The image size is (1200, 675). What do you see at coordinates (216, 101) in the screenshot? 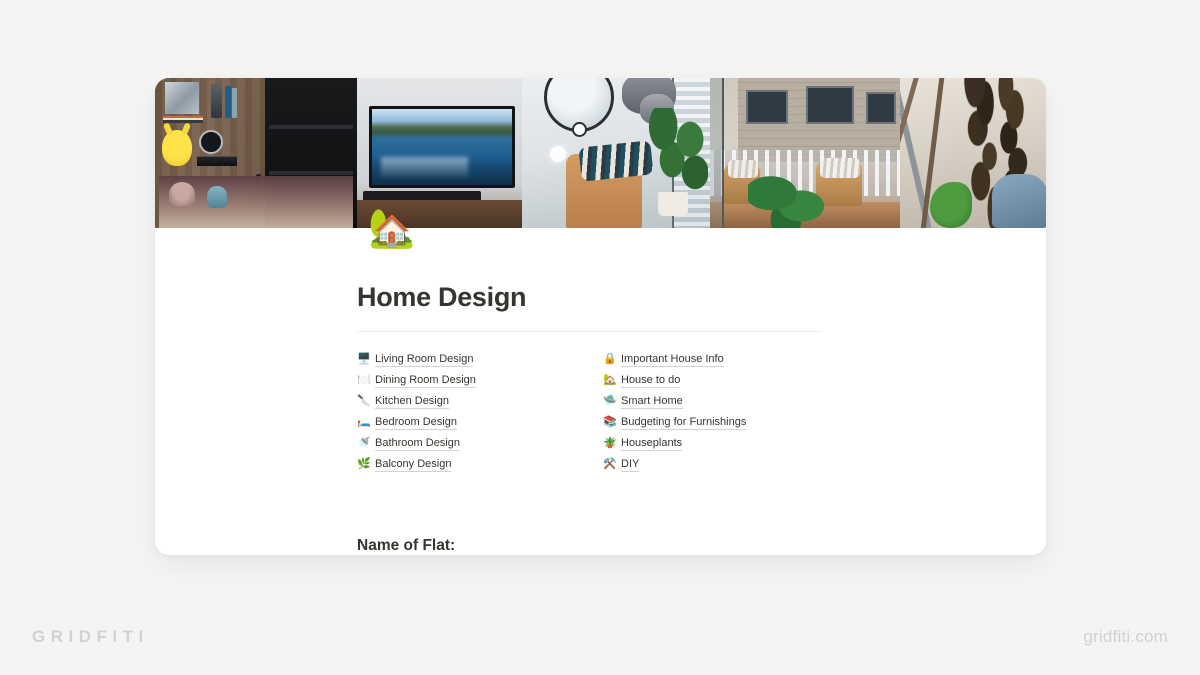
I see `shelf-canister` at bounding box center [216, 101].